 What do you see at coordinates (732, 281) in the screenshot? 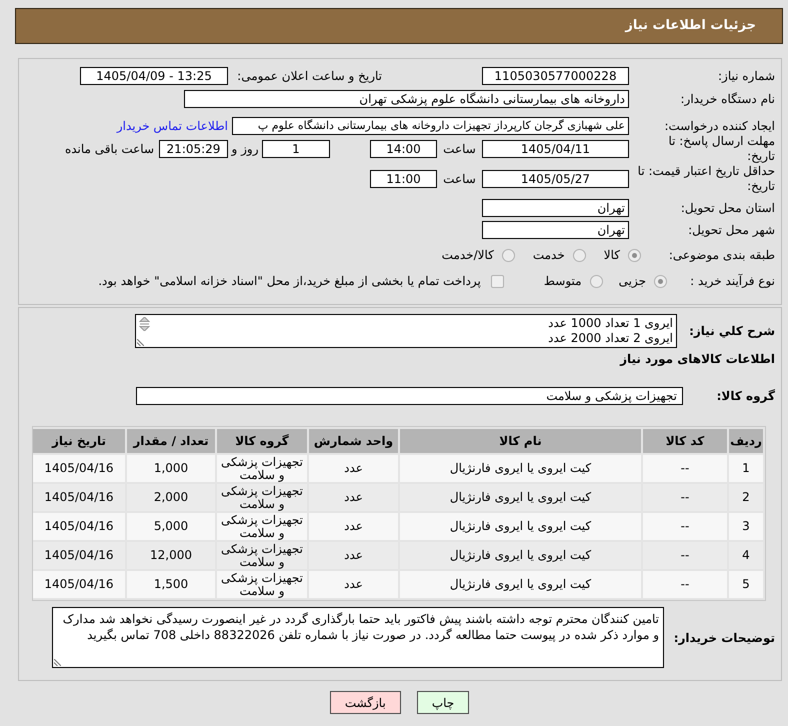
I see `field-label: نوع فرآیند خرید :` at bounding box center [732, 281].